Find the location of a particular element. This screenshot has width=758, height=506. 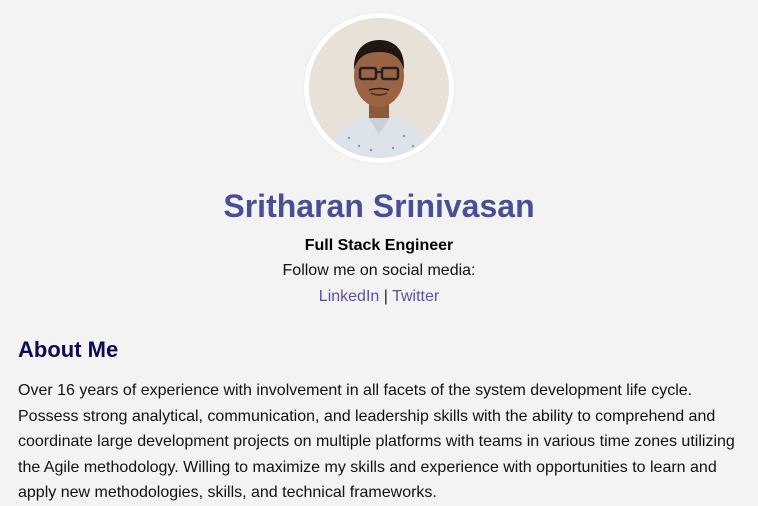

linkedin-link: LinkedIn is located at coordinates (349, 296).